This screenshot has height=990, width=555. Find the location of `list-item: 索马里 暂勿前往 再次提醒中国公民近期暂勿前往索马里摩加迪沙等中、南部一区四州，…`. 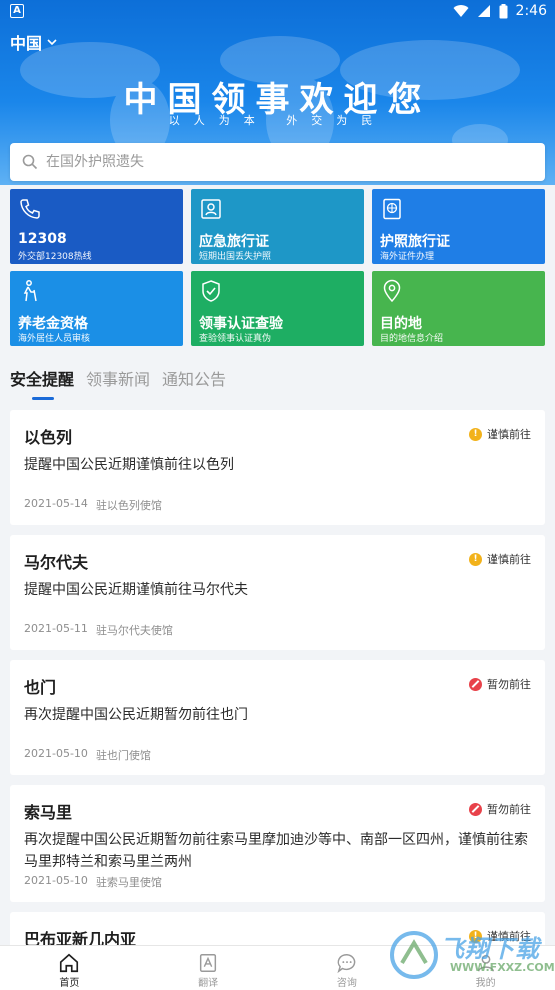

list-item: 索马里 暂勿前往 再次提醒中国公民近期暂勿前往索马里摩加迪沙等中、南部一区四州，… is located at coordinates (277, 843).